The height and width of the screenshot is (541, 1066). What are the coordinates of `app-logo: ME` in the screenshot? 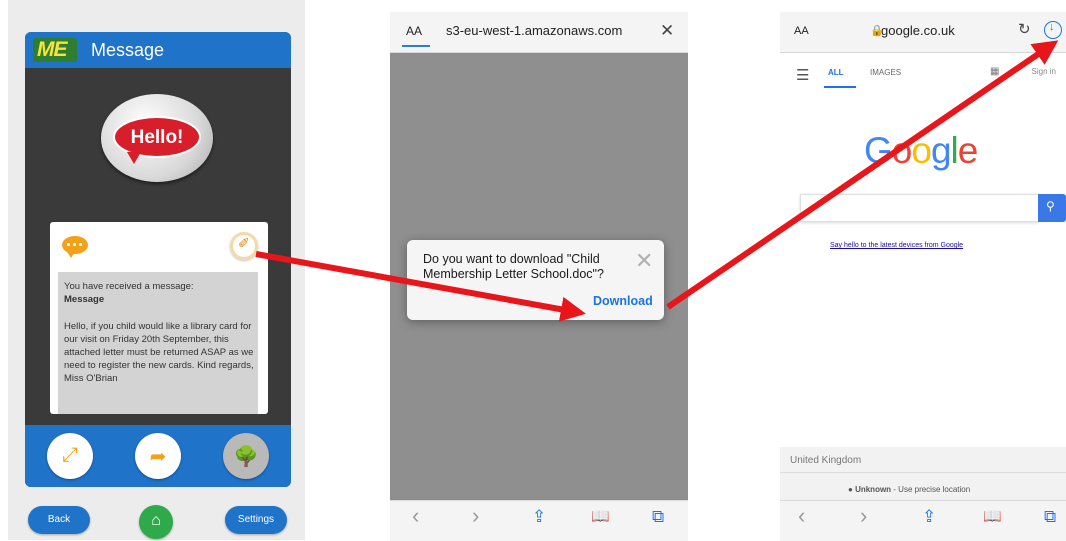 It's located at (55, 50).